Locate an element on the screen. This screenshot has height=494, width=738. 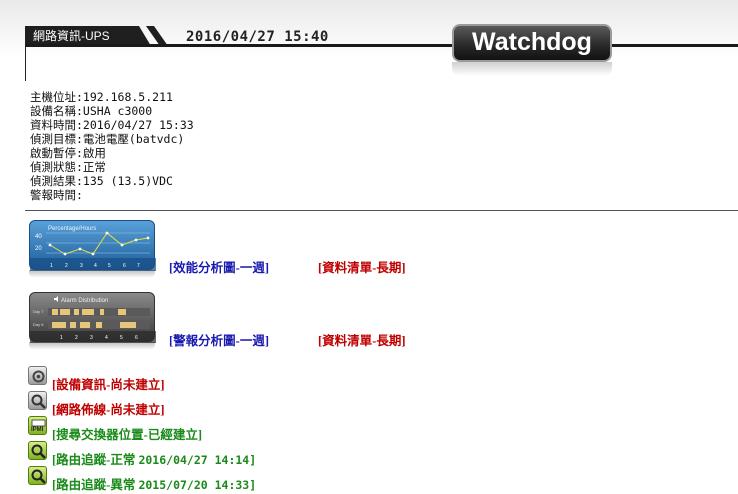
gear-icon is located at coordinates (37, 375).